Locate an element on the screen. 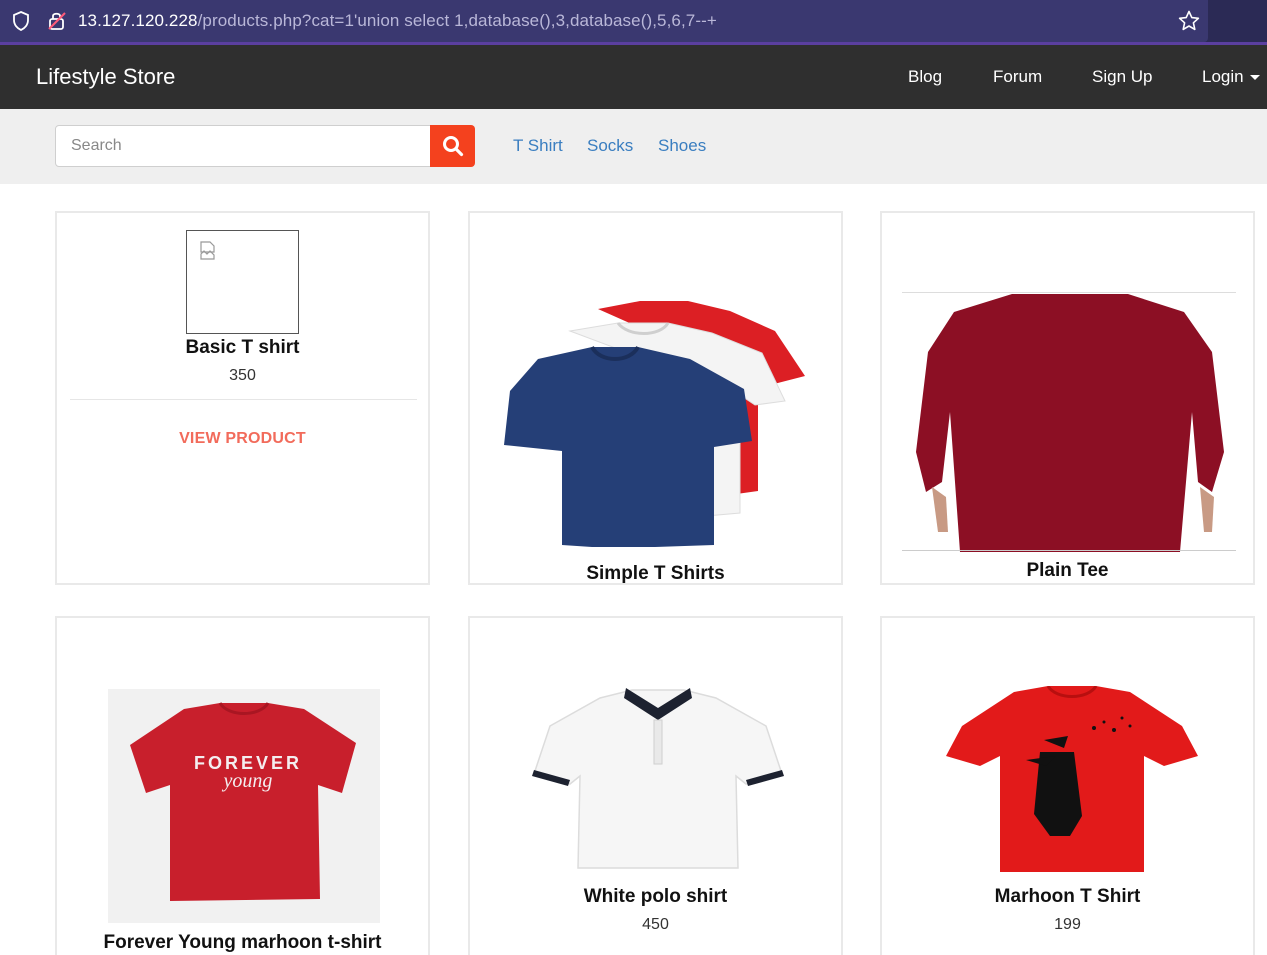  product-card-plain-tee: Plain Tee 300 is located at coordinates (1067, 398).